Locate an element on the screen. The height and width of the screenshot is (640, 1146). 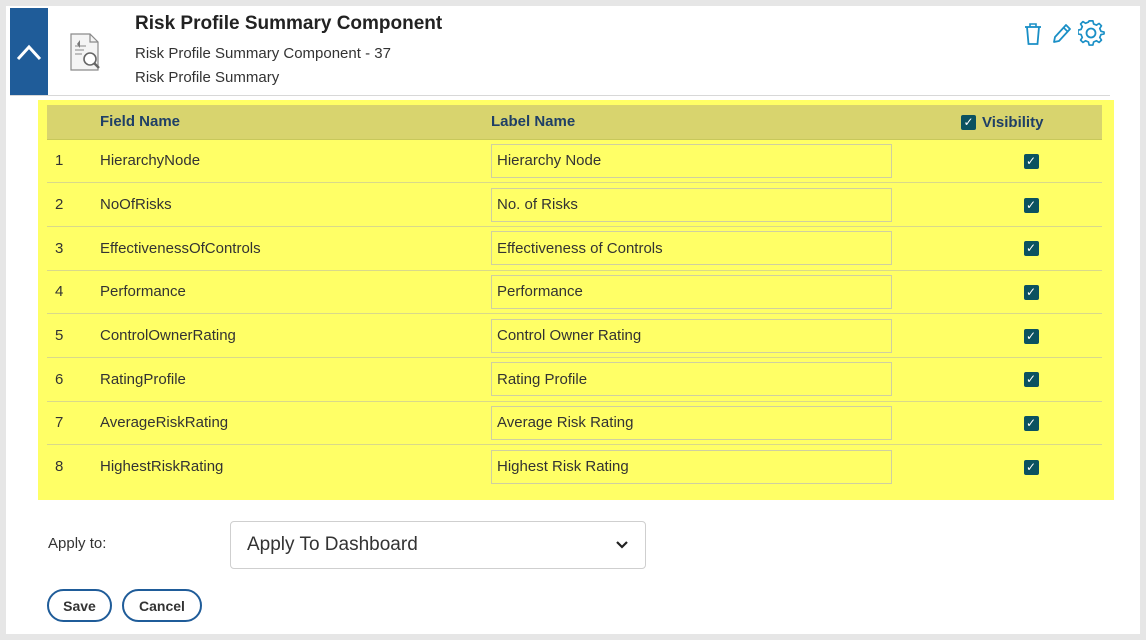
document-search-icon is located at coordinates (85, 52).